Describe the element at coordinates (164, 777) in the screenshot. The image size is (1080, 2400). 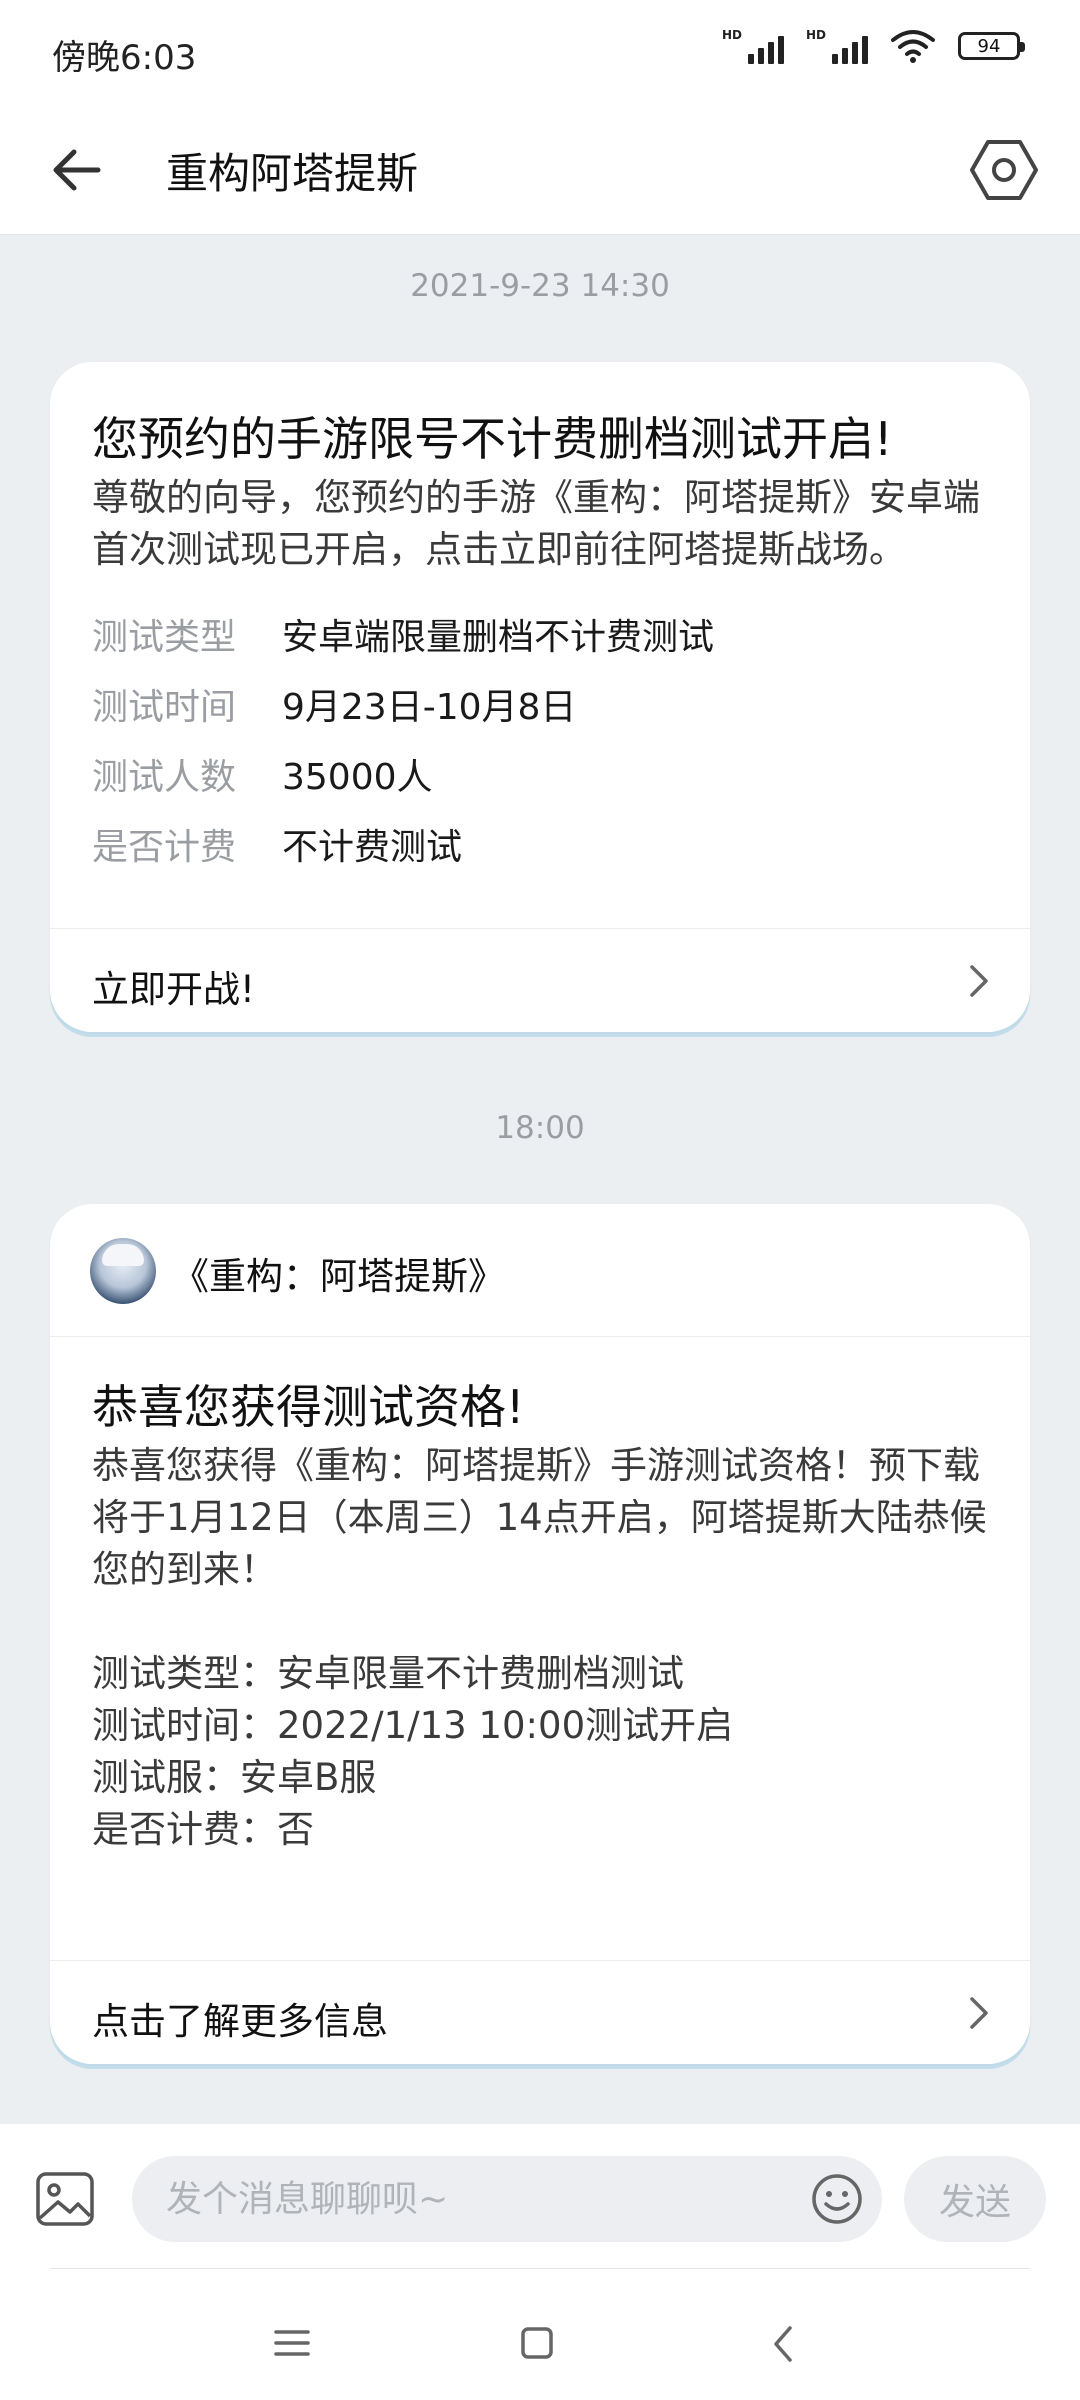
I see `detail-label: 测试人数` at that location.